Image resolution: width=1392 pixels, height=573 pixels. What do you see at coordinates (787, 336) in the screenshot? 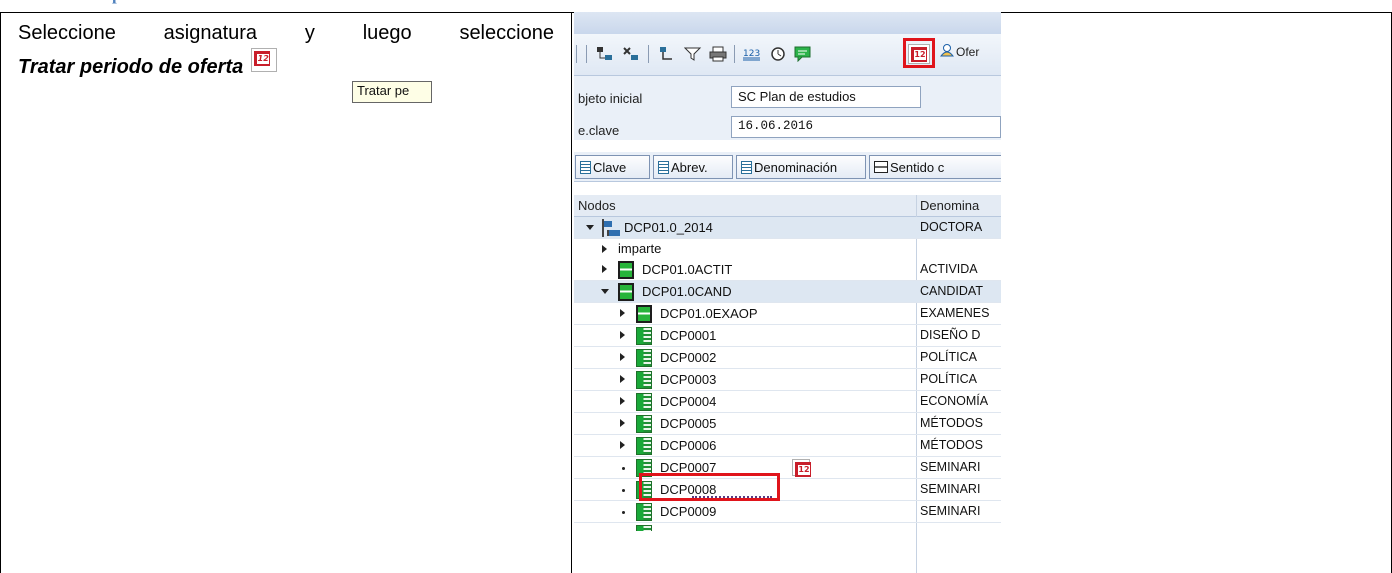
I see `tree-row: DCP0001 DISEÑO D` at bounding box center [787, 336].